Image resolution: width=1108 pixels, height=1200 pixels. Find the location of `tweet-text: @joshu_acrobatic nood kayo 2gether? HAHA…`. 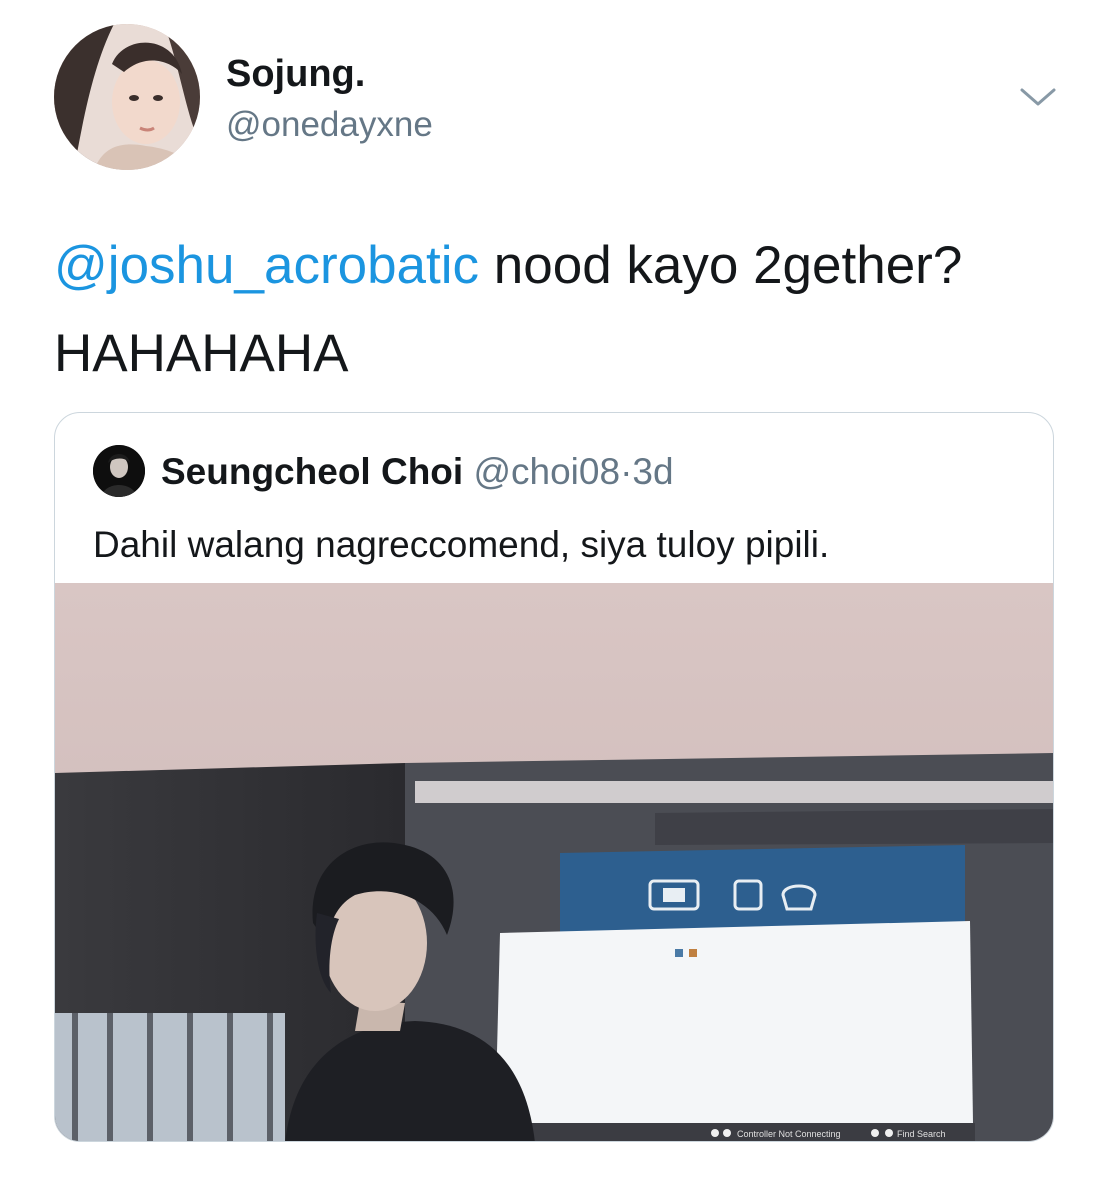

tweet-text: @joshu_acrobatic nood kayo 2gether? HAHA… is located at coordinates (559, 310).